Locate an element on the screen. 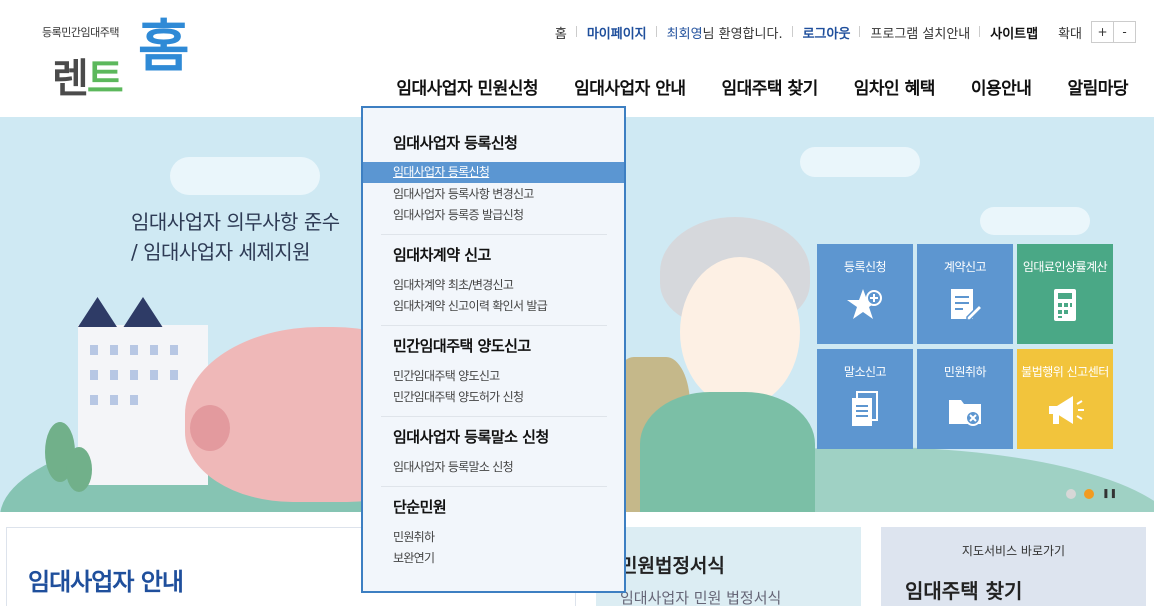  nav-find-housing: 임대주택 찾기 is located at coordinates (769, 86).